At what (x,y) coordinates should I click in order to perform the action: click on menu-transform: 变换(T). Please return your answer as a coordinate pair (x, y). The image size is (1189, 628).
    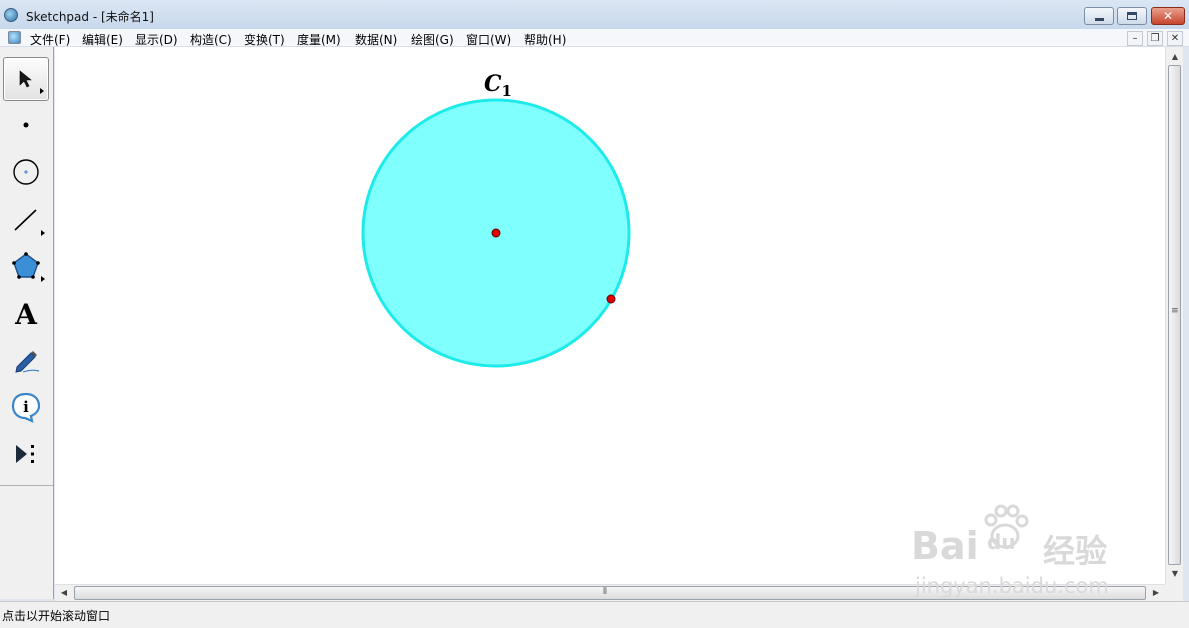
    Looking at the image, I should click on (264, 39).